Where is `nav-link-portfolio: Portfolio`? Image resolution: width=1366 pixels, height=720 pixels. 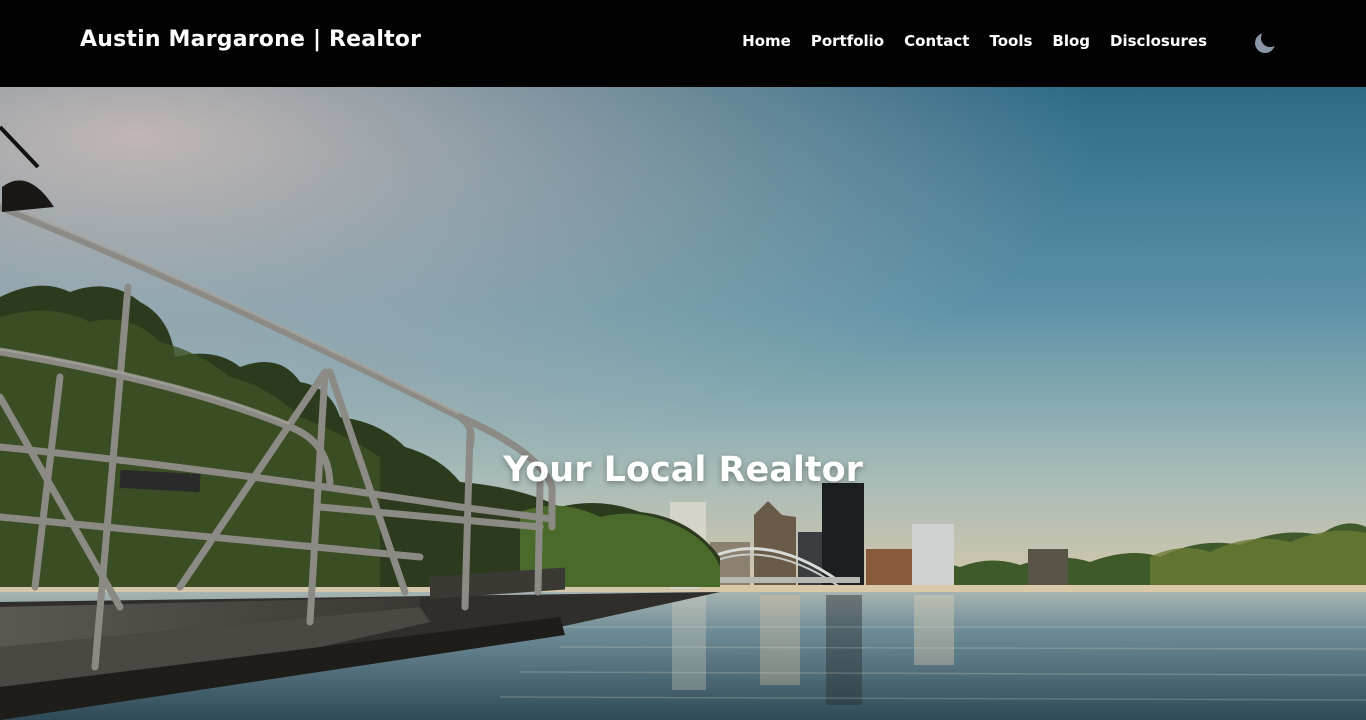 nav-link-portfolio: Portfolio is located at coordinates (847, 41).